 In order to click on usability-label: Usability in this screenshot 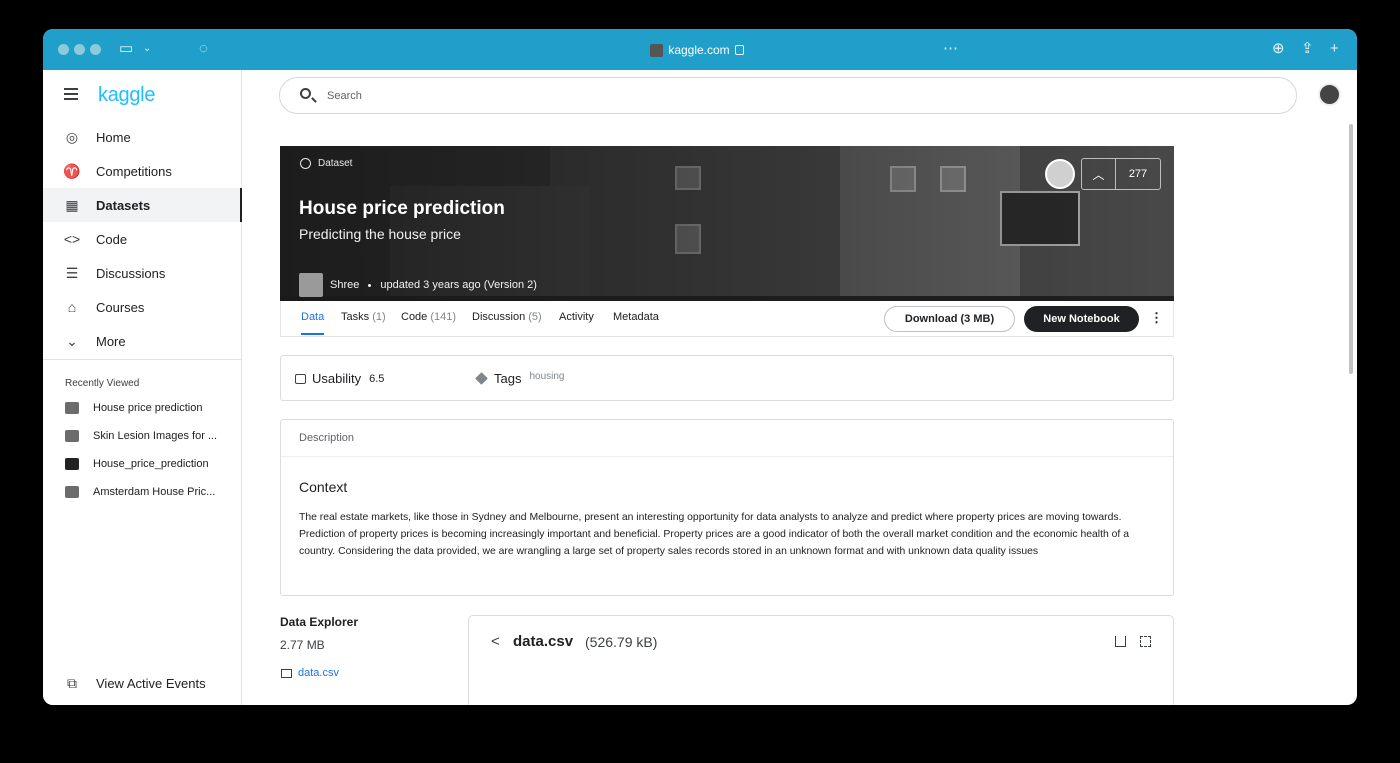, I will do `click(337, 378)`.